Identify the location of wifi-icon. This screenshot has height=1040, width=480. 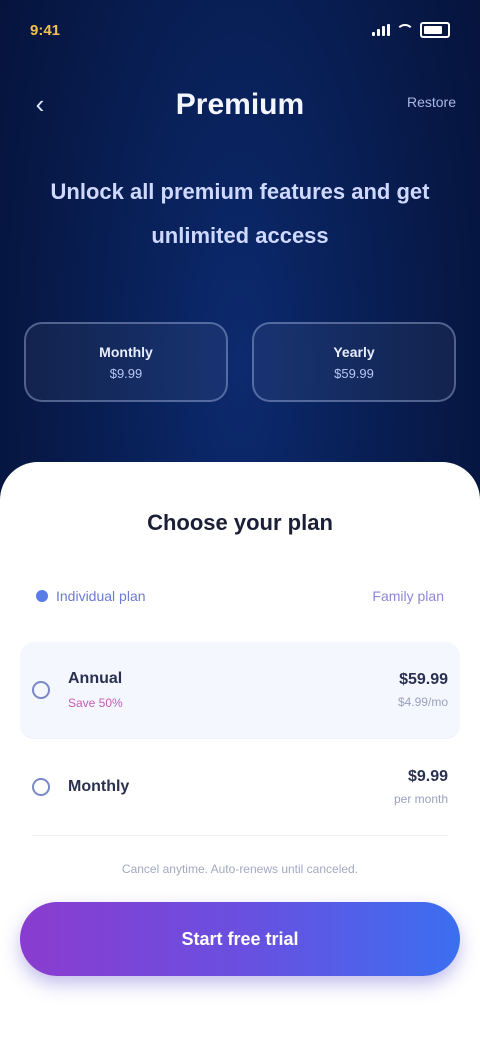
(405, 30).